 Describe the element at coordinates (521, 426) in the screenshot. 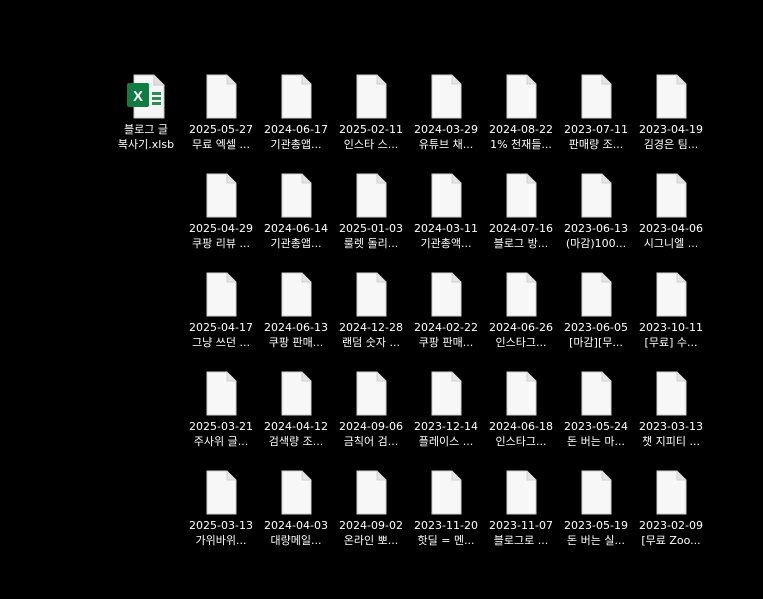

I see `file-date: 2024-06-18` at that location.